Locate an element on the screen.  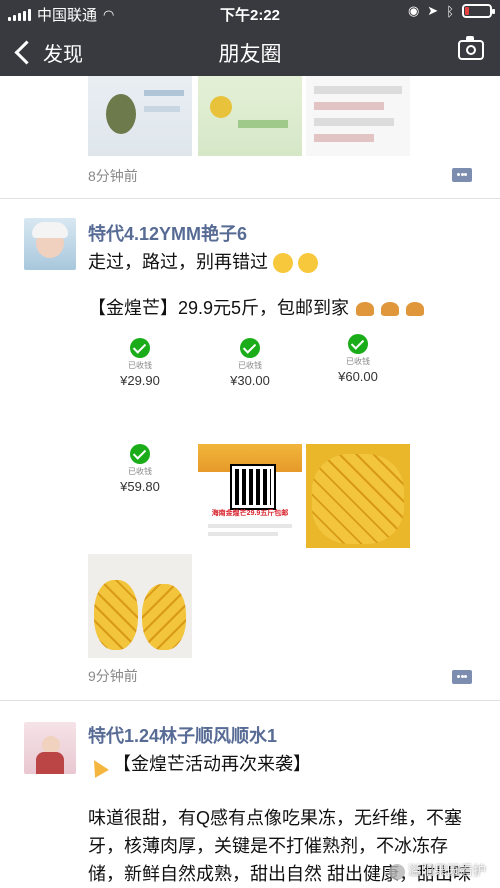
status-right: ◉ ➤ ᛒ is located at coordinates (451, 11).